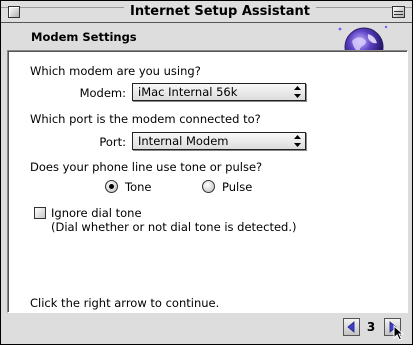  Describe the element at coordinates (145, 119) in the screenshot. I see `port-question: Which port is the modem connected to?` at that location.